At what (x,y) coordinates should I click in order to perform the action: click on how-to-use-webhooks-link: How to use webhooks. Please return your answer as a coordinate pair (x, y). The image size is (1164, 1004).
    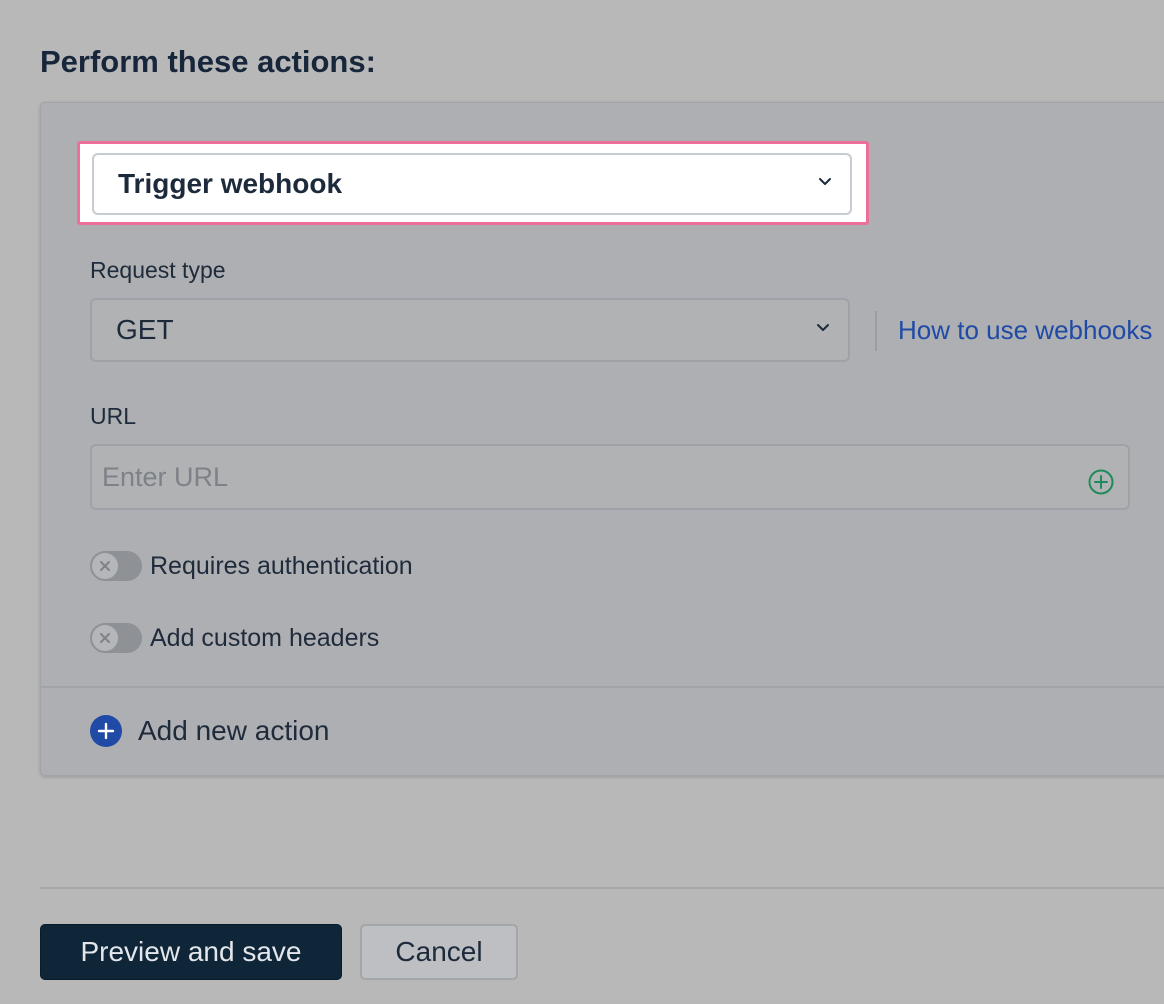
    Looking at the image, I should click on (1025, 330).